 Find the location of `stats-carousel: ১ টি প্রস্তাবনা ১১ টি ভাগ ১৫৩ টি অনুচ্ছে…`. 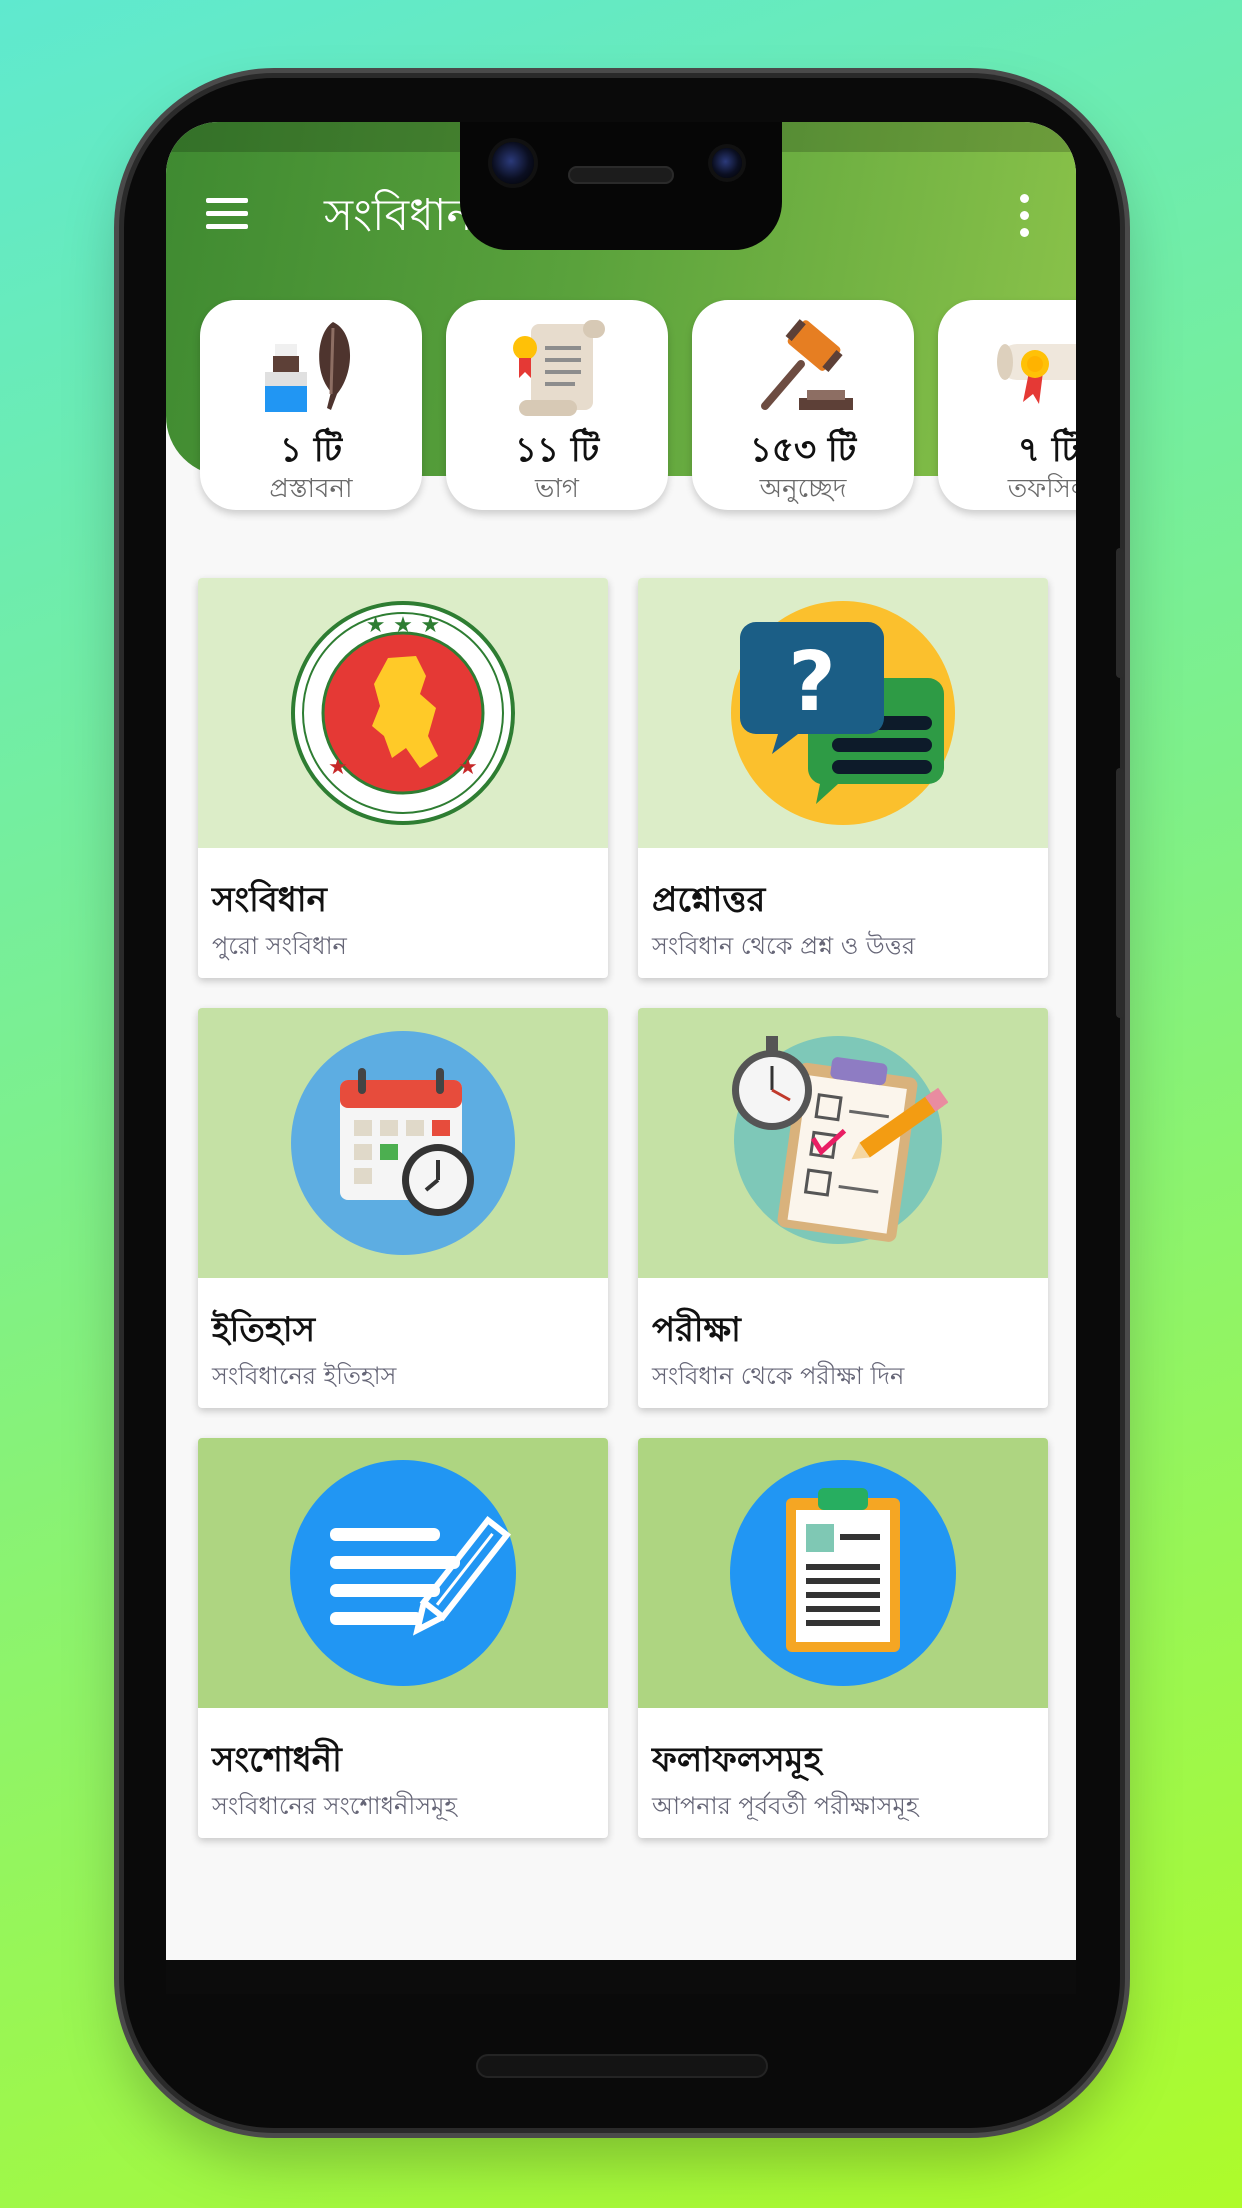

stats-carousel: ১ টি প্রস্তাবনা ১১ টি ভাগ ১৫৩ টি অনুচ্ছে… is located at coordinates (638, 405).